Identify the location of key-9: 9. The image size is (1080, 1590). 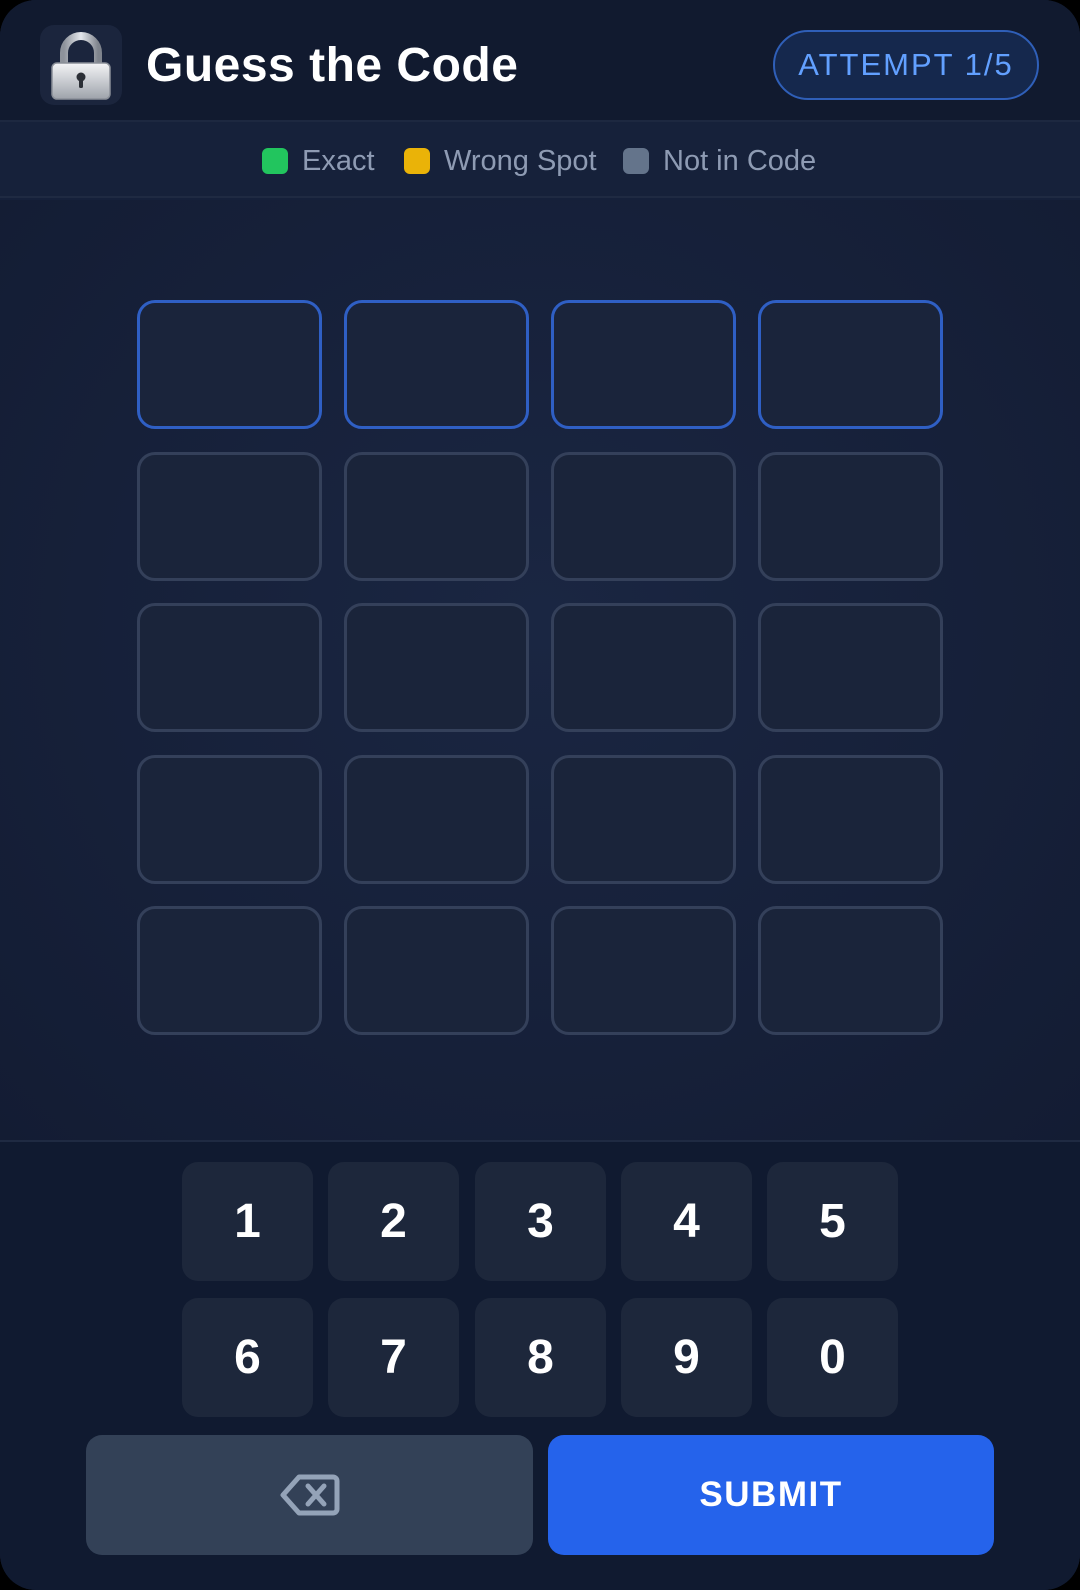
(686, 1357).